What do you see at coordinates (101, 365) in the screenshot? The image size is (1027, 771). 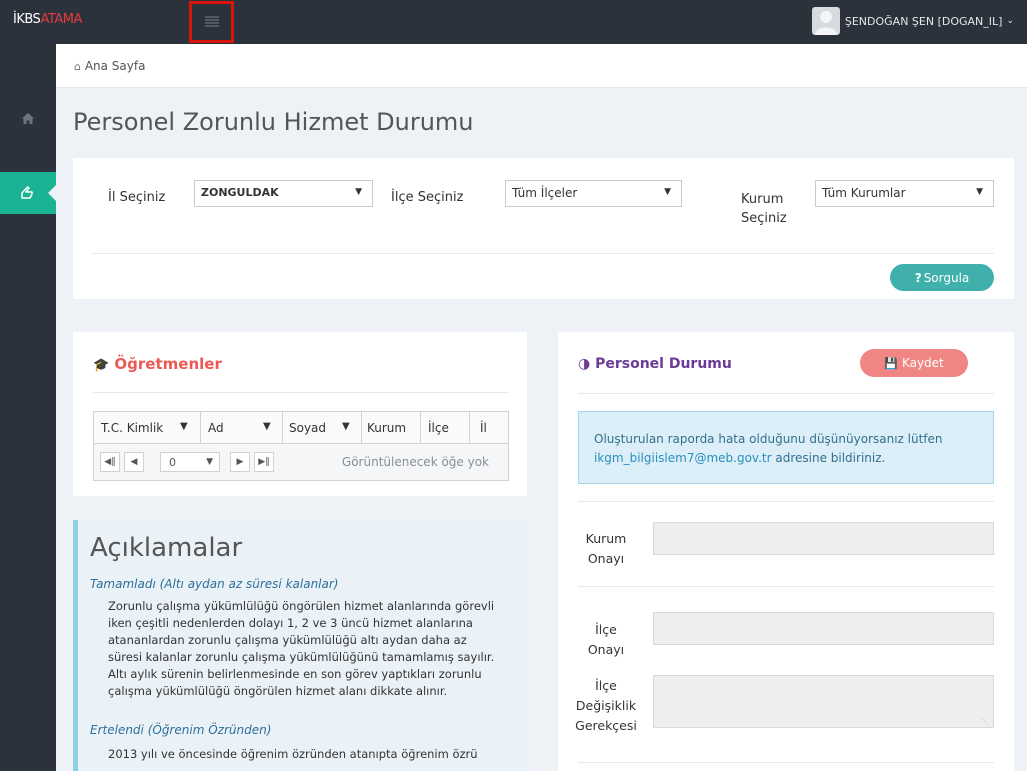 I see `graduation-cap-icon: 🎓` at bounding box center [101, 365].